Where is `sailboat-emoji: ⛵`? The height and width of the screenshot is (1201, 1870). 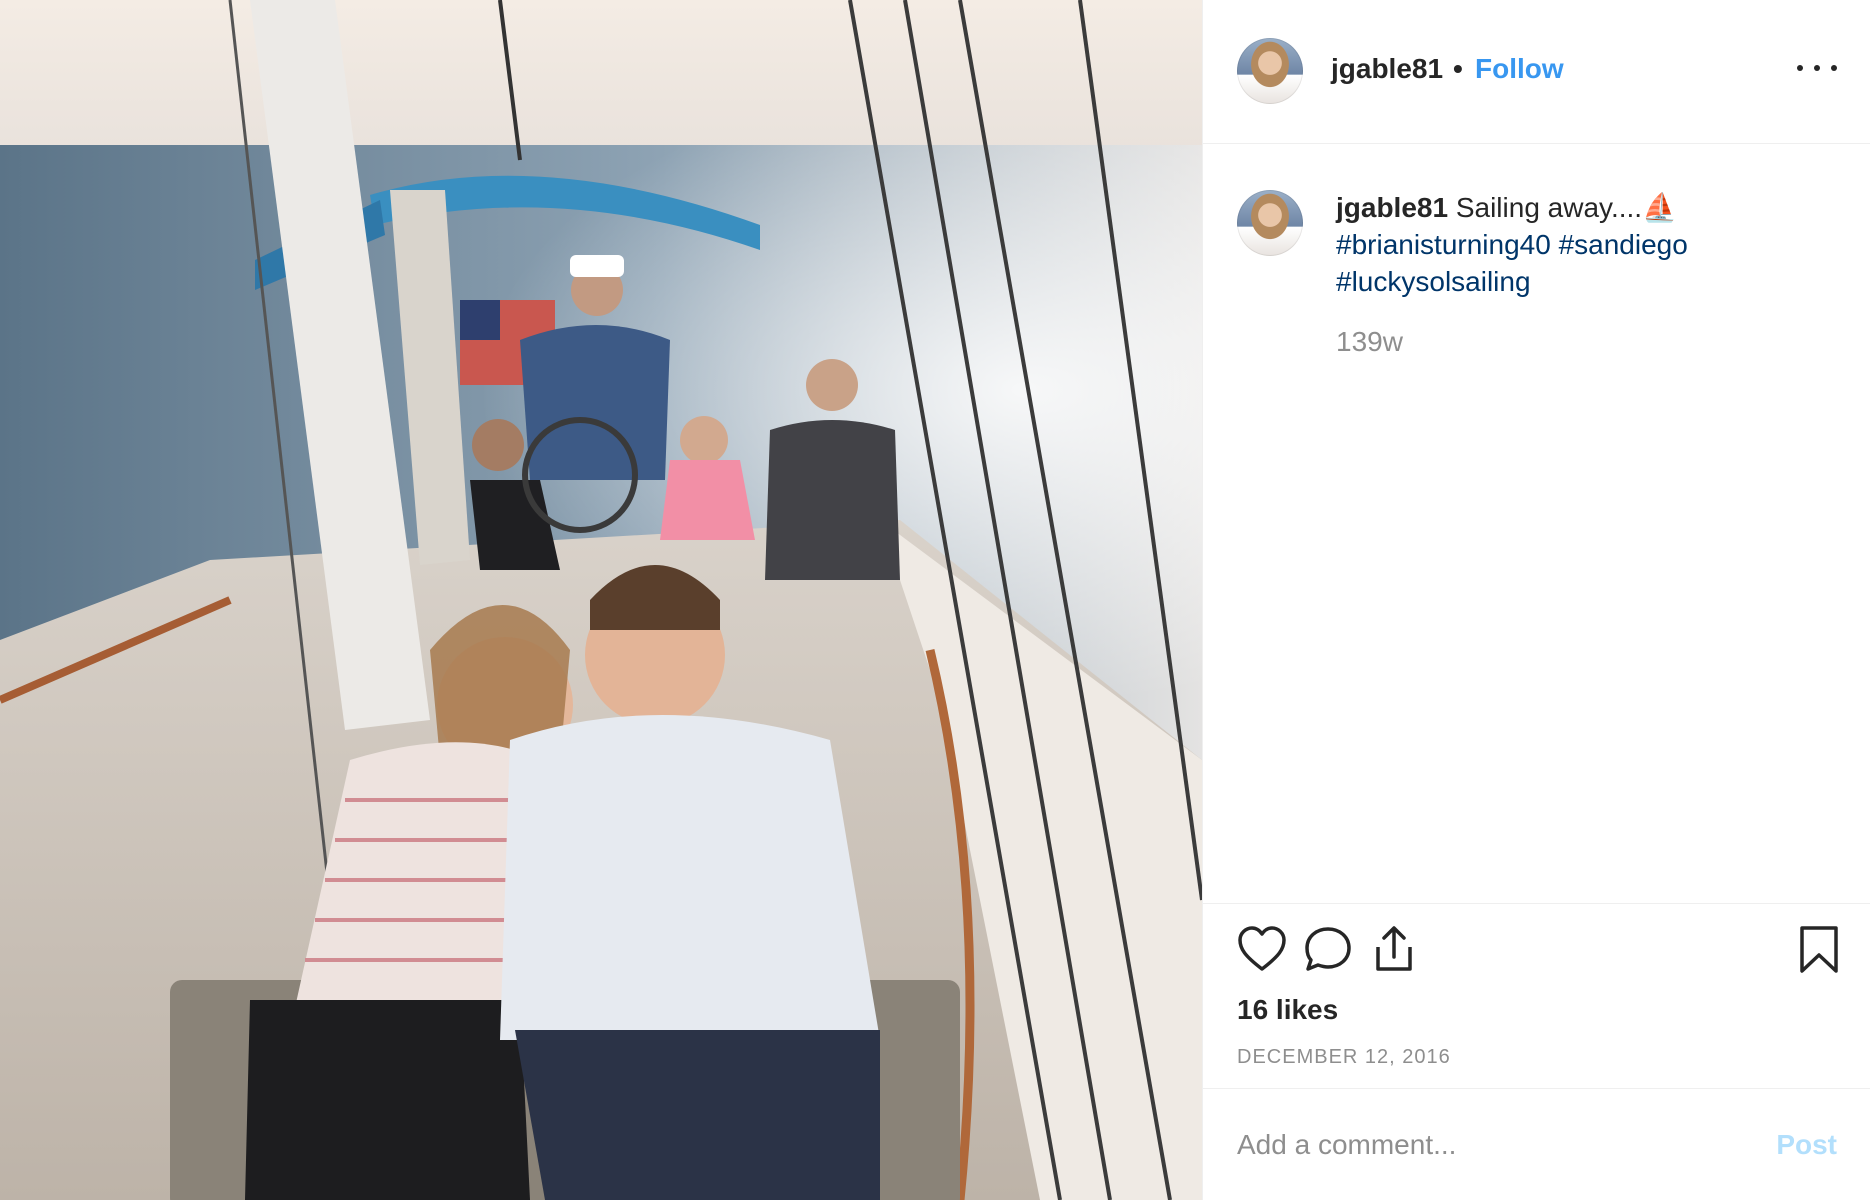
sailboat-emoji: ⛵ is located at coordinates (1659, 207).